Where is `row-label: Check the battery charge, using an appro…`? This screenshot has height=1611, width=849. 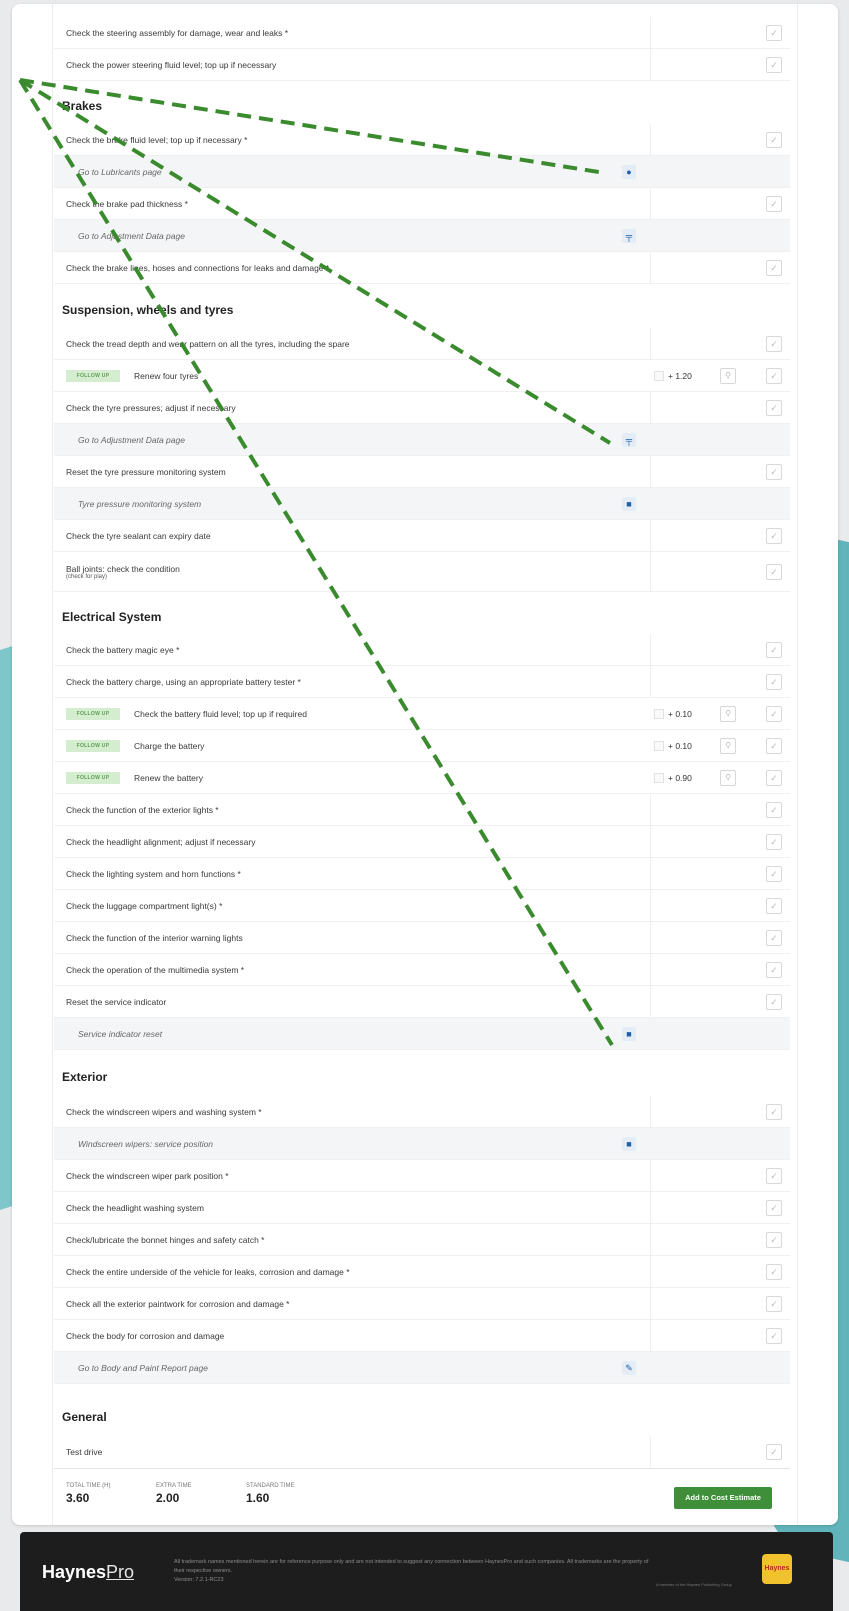
row-label: Check the battery charge, using an appro… is located at coordinates (183, 681).